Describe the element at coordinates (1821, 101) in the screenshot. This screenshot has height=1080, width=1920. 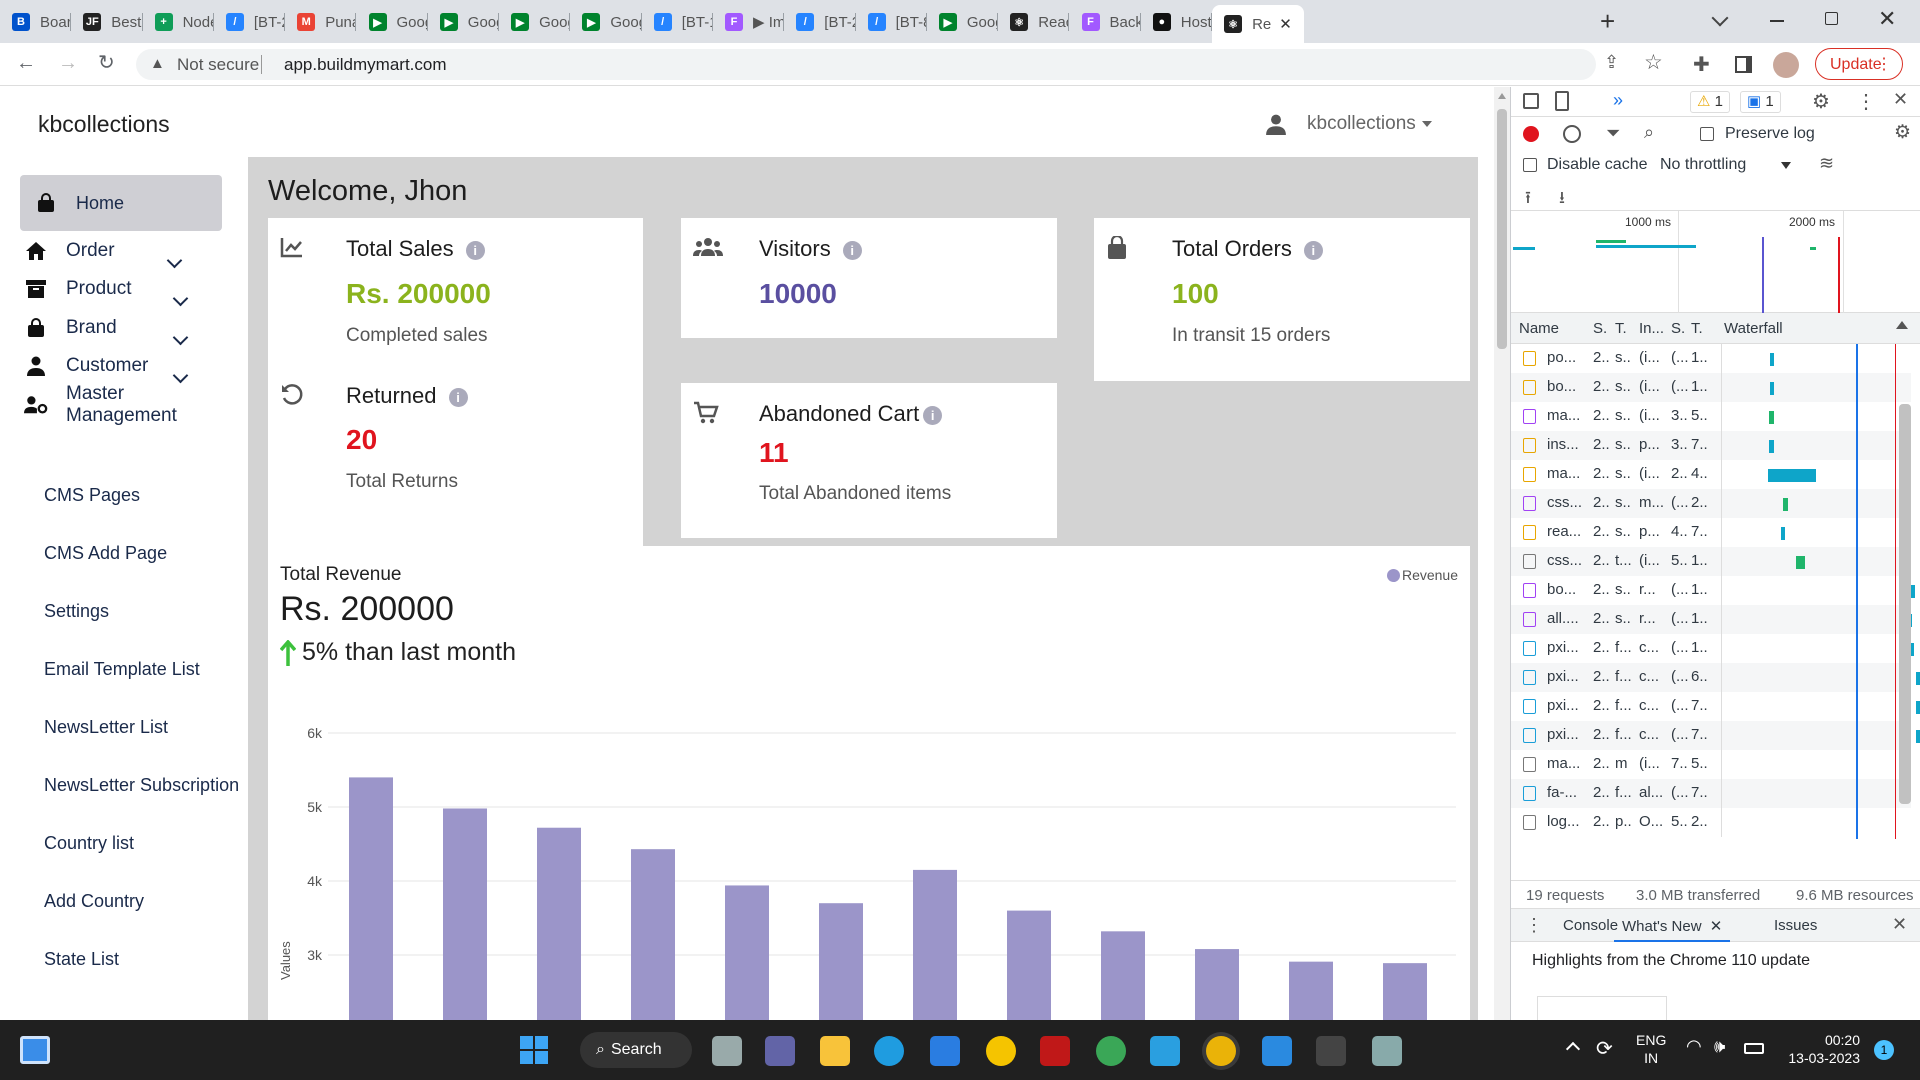
I see `settings-gear-icon: ⚙` at that location.